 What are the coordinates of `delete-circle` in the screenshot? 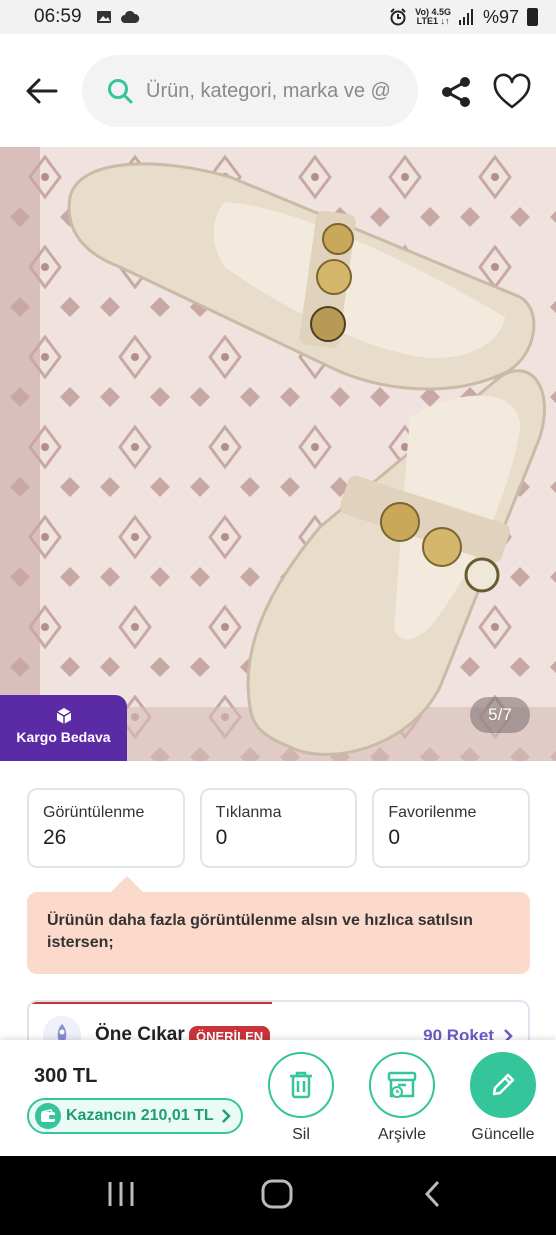 It's located at (301, 1085).